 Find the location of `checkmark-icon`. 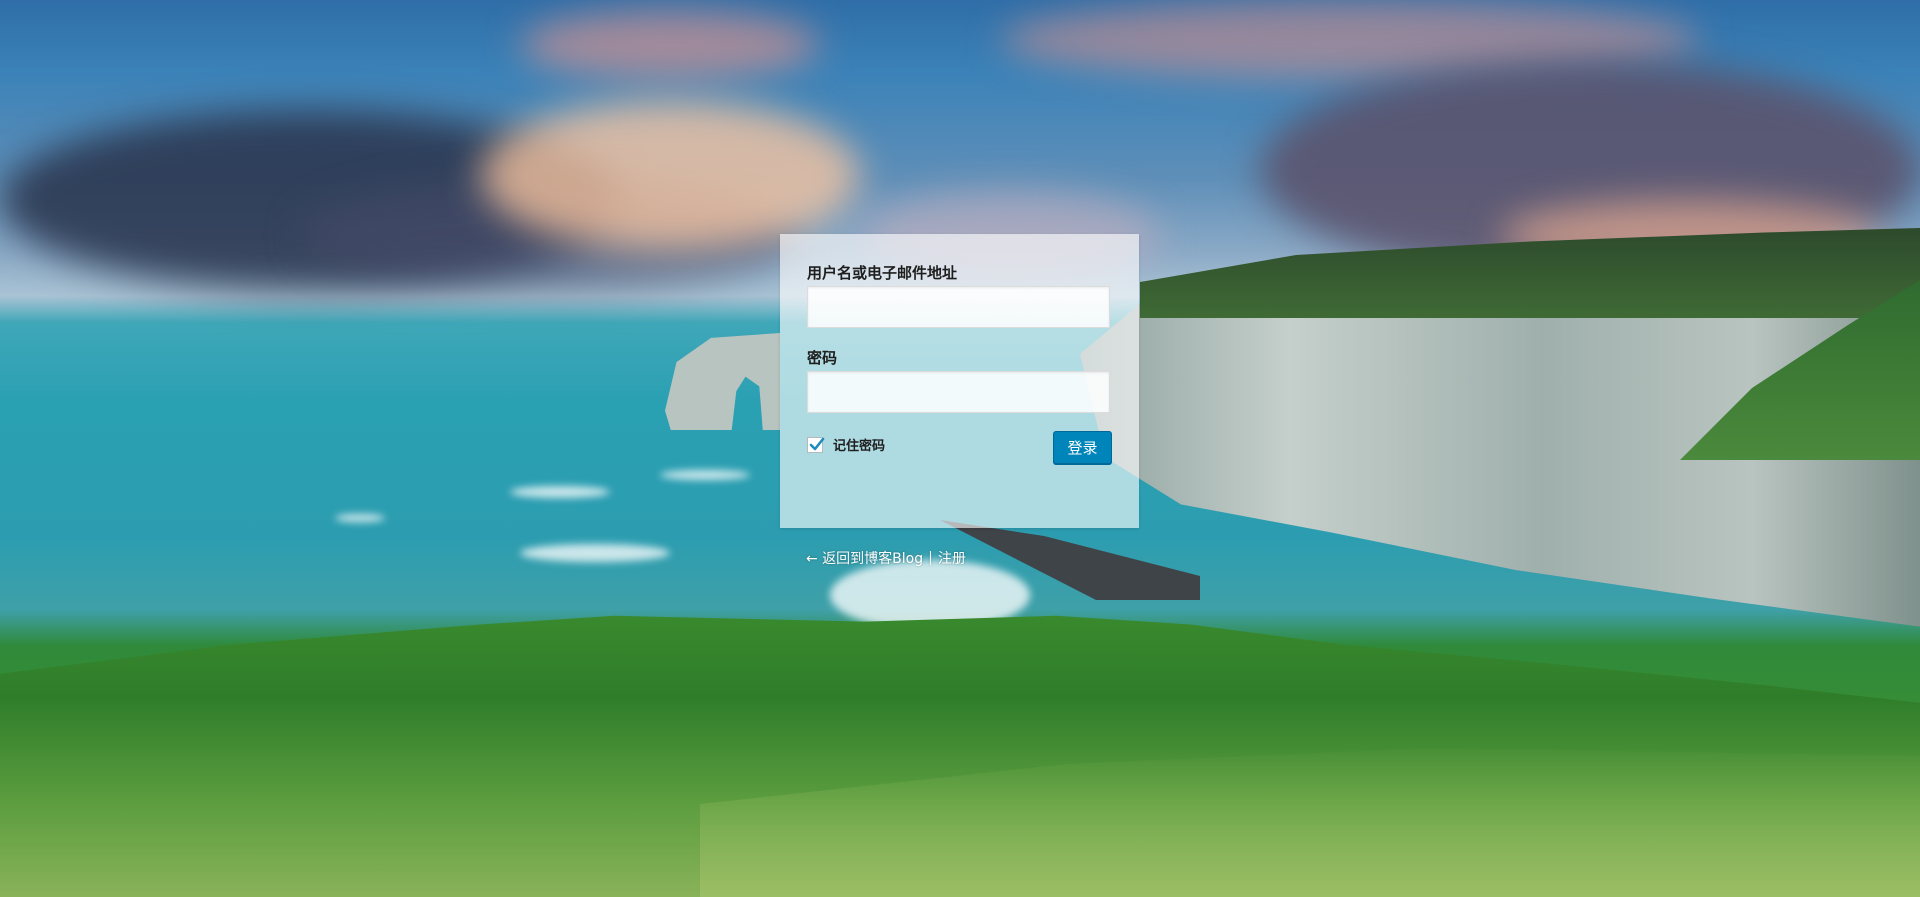

checkmark-icon is located at coordinates (817, 443).